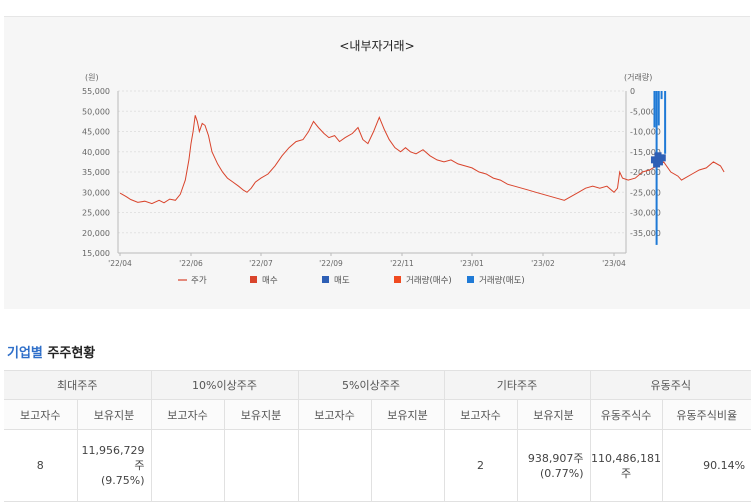 The height and width of the screenshot is (502, 753). I want to click on 5pct-report-count, so click(334, 465).